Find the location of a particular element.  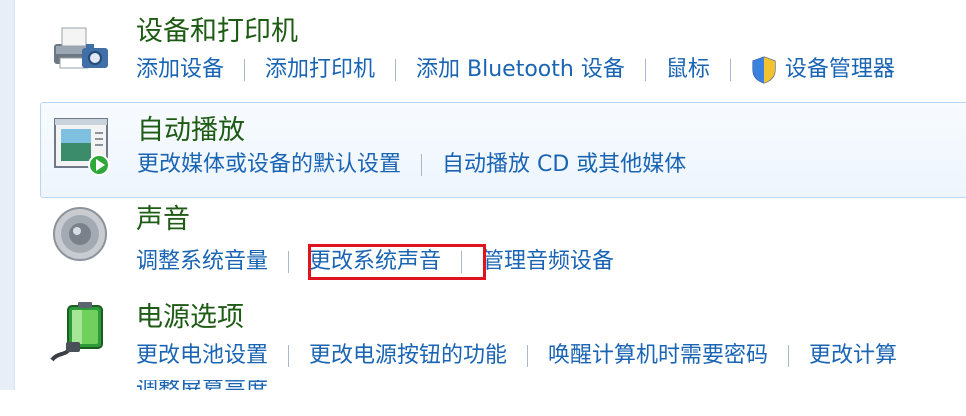

viewport-bottom is located at coordinates (483, 403).